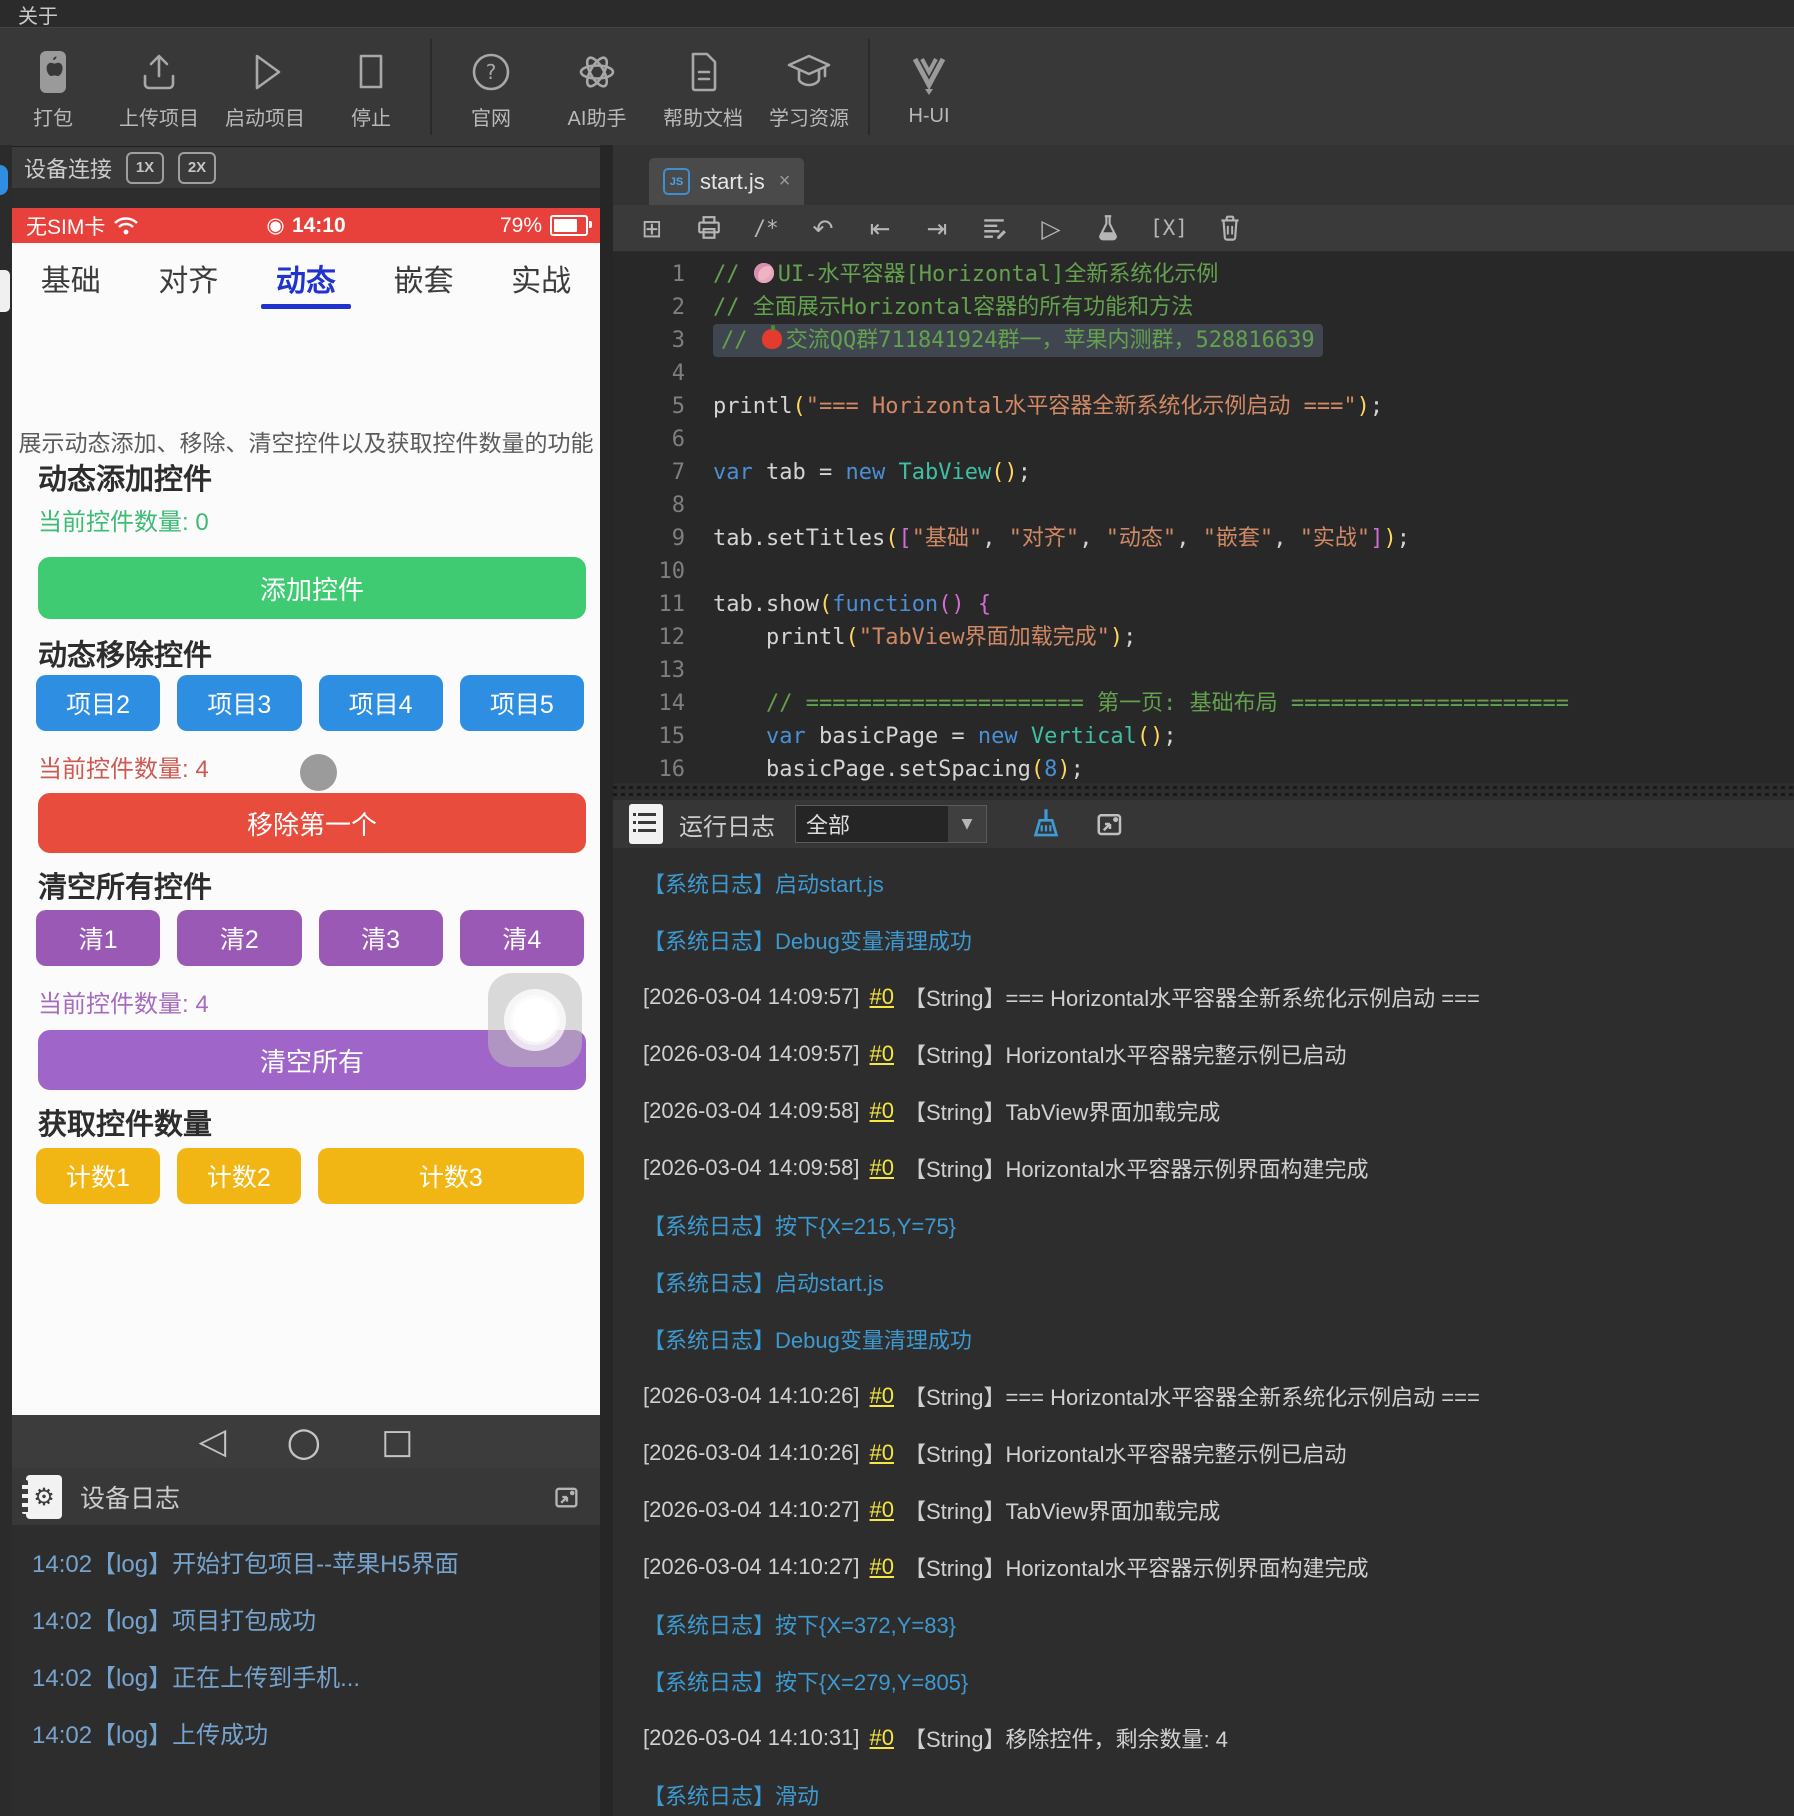  What do you see at coordinates (239, 703) in the screenshot?
I see `phone-button-项目3: 项目3` at bounding box center [239, 703].